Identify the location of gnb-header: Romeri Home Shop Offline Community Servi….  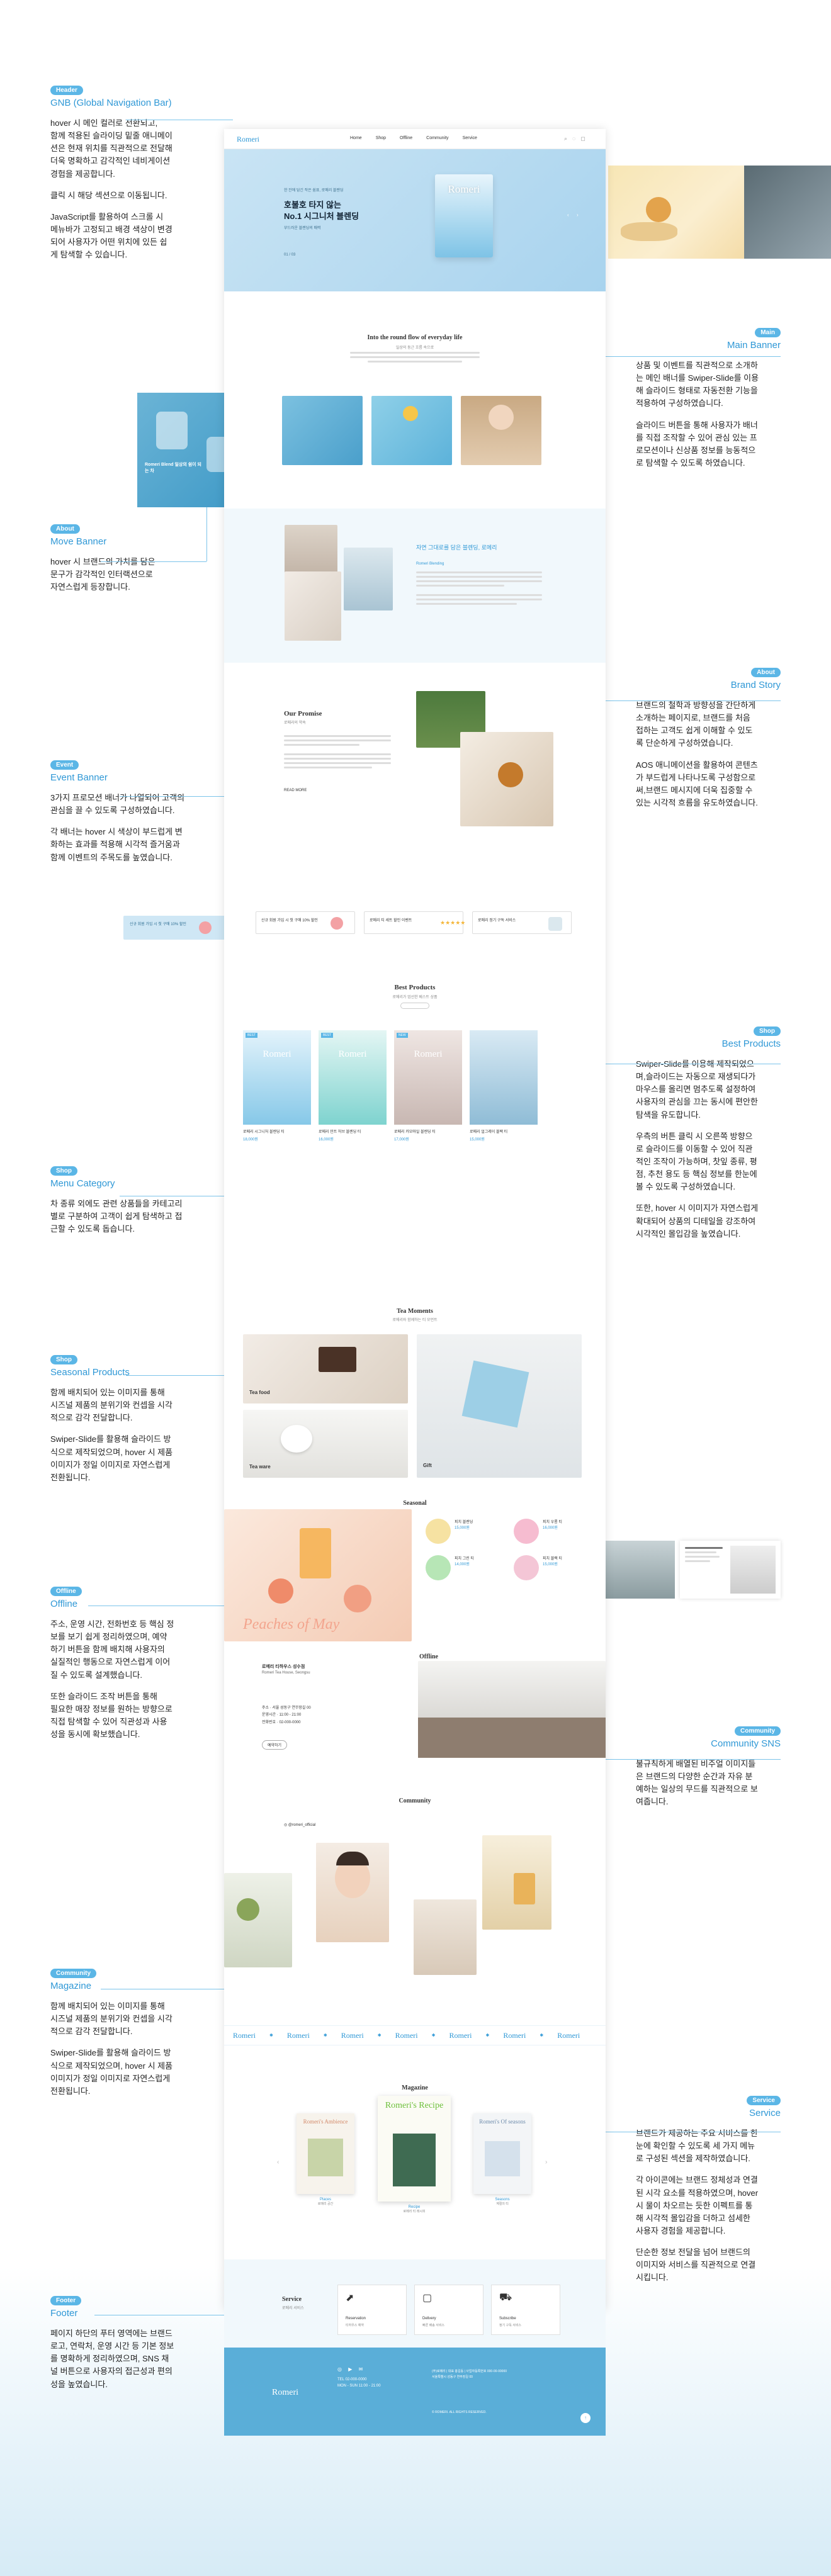
(415, 139).